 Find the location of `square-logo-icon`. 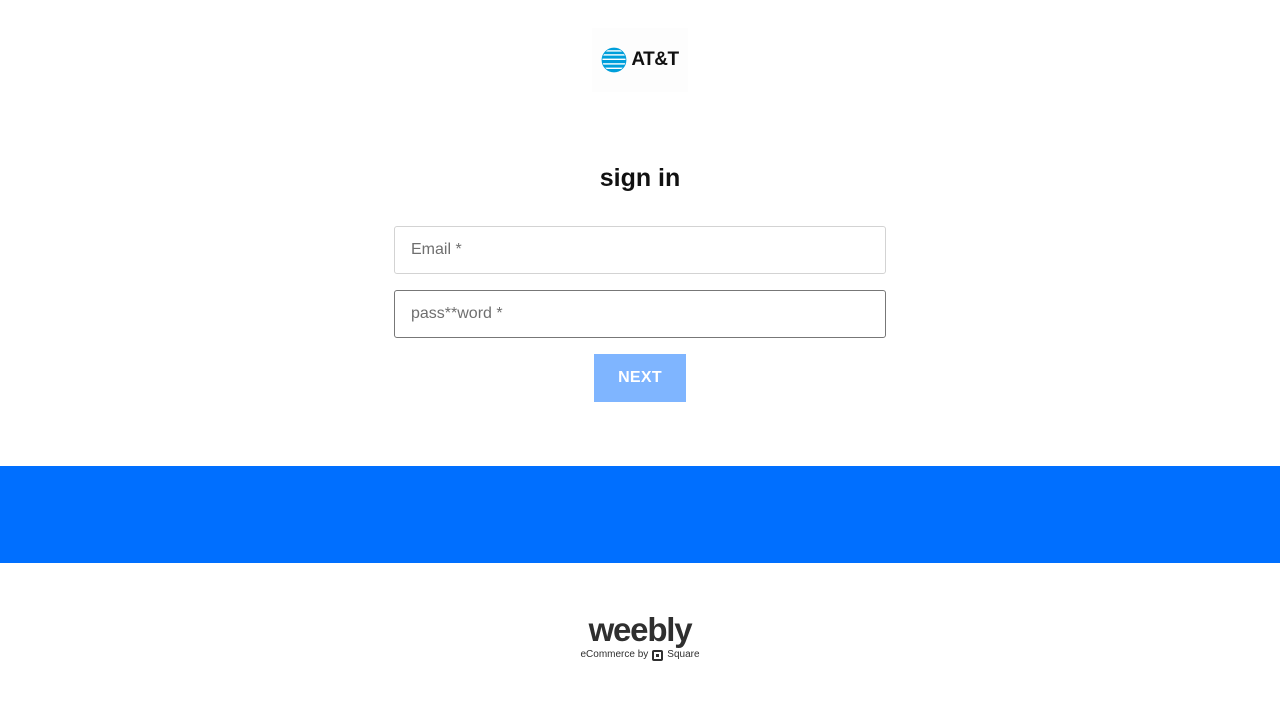

square-logo-icon is located at coordinates (658, 655).